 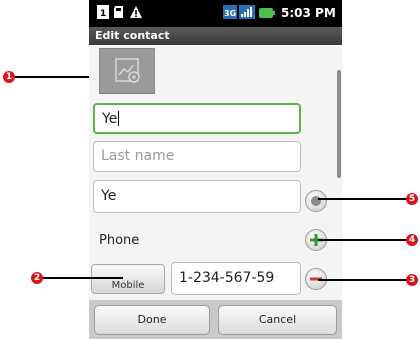 I want to click on svg-text: 3G, so click(x=230, y=13).